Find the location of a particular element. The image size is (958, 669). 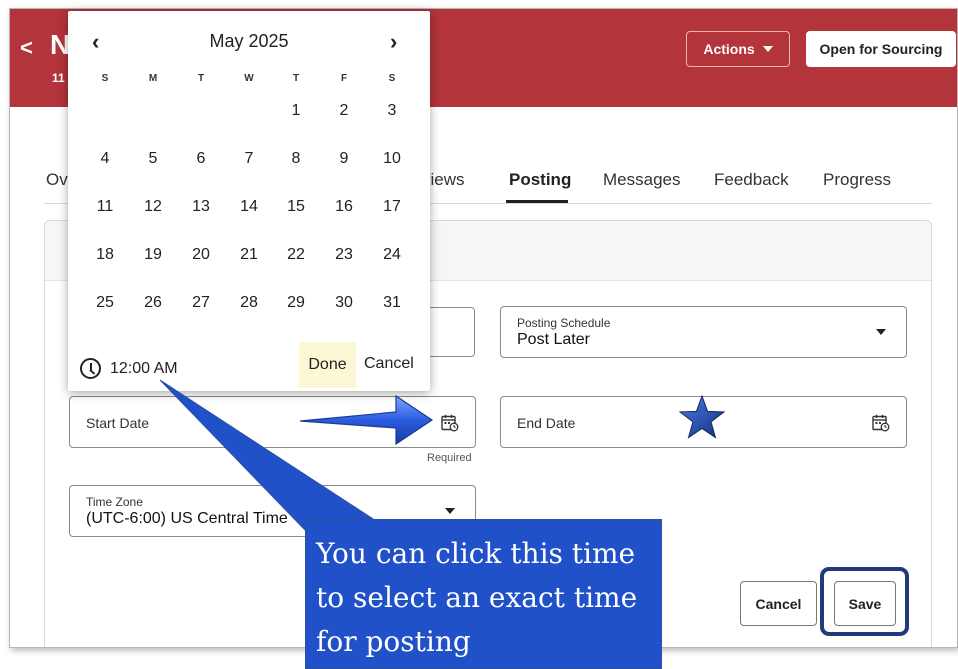

time-zone-value: (UTC-6:00) US Central Time is located at coordinates (187, 518).